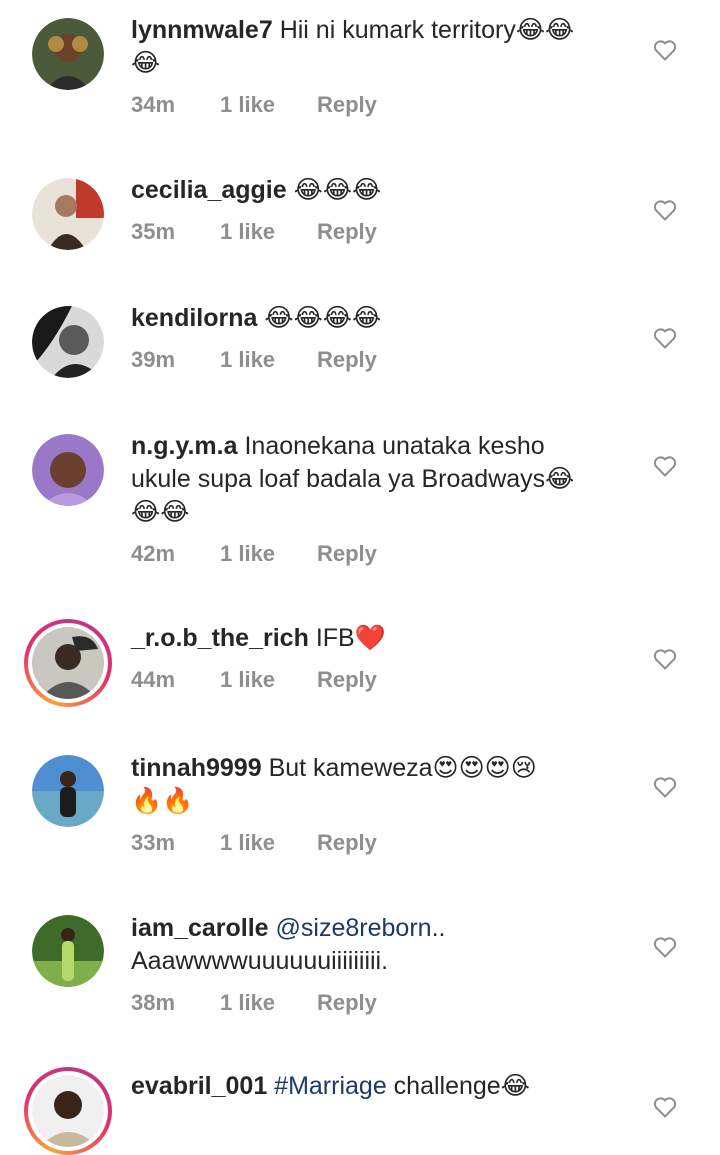  What do you see at coordinates (162, 801) in the screenshot?
I see `comment-text: 🔥🔥` at bounding box center [162, 801].